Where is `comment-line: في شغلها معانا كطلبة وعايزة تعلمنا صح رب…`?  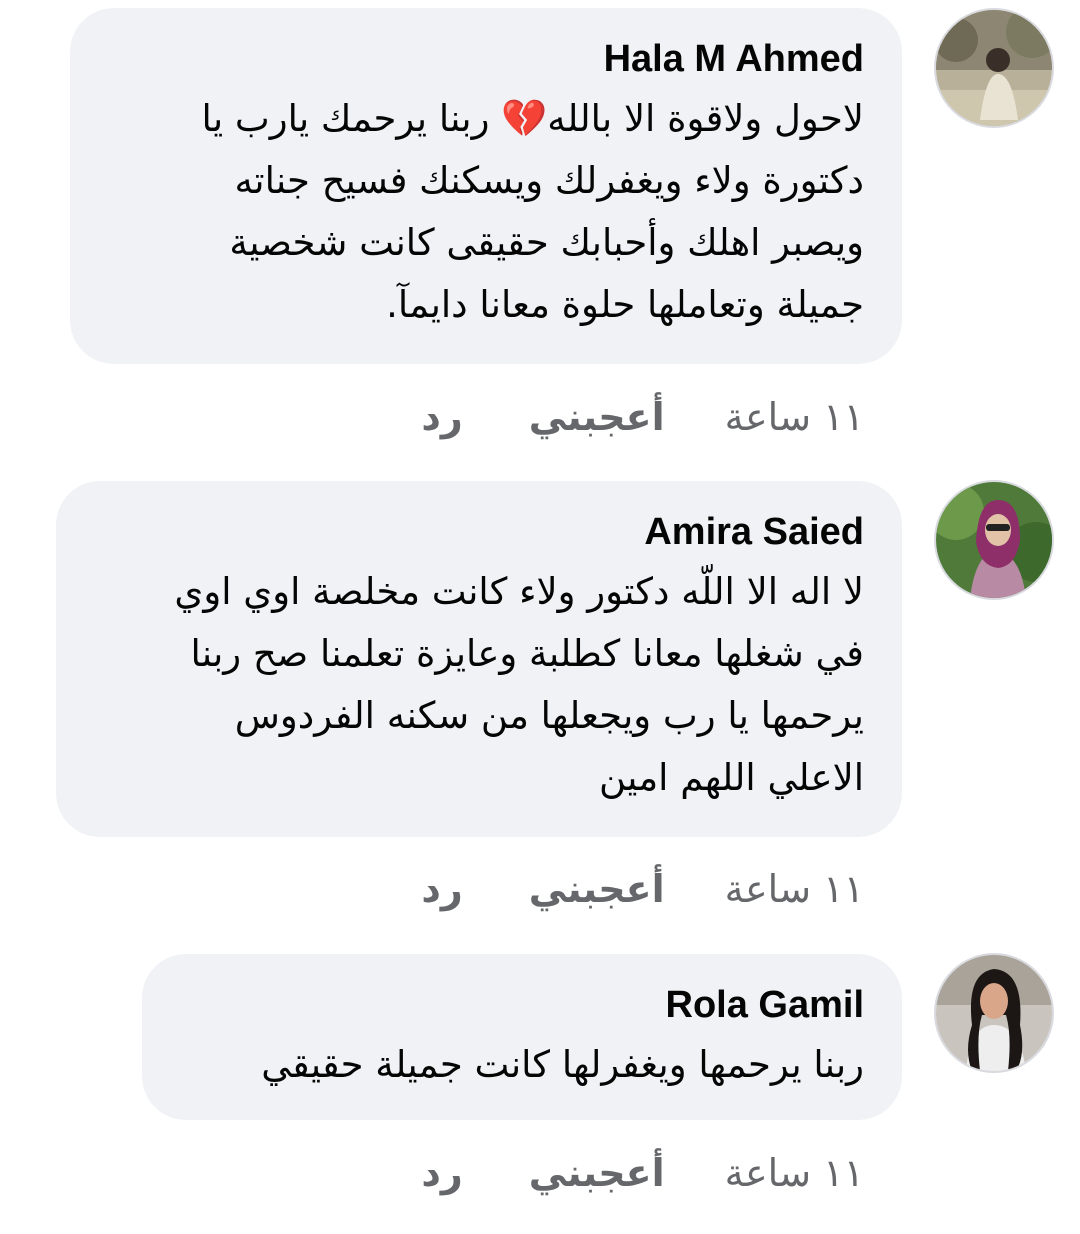
comment-line: في شغلها معانا كطلبة وعايزة تعلمنا صح رب… is located at coordinates (527, 653).